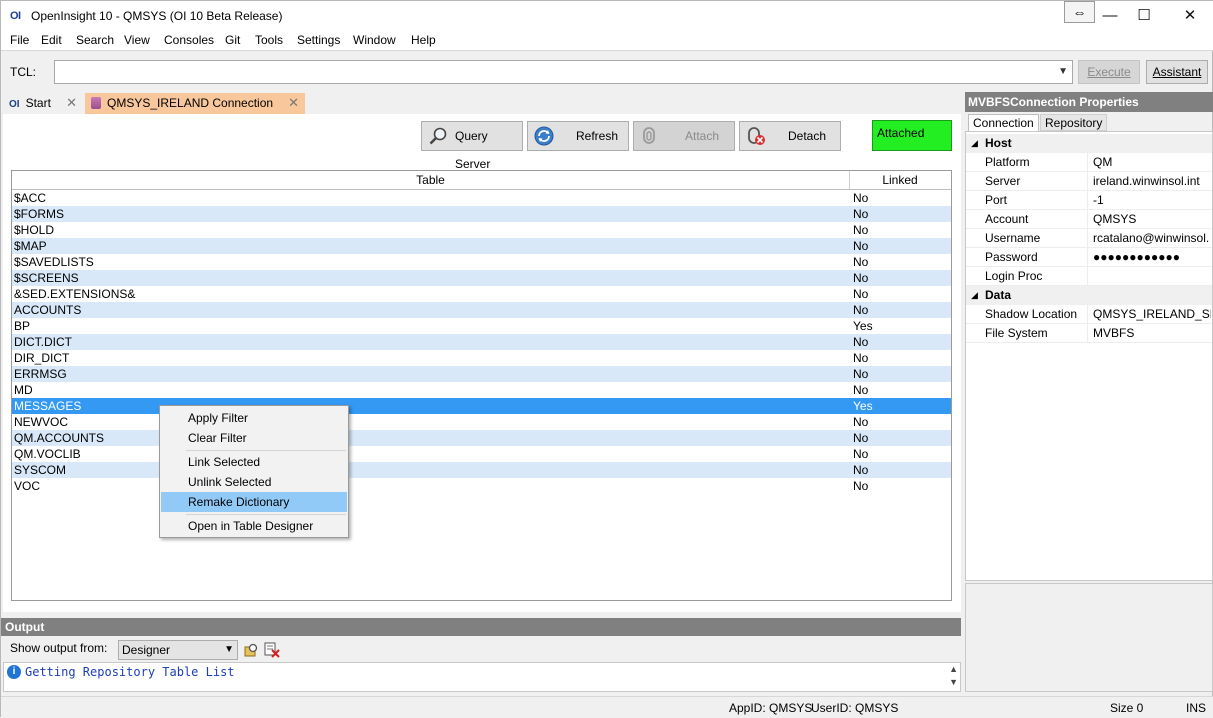 This screenshot has width=1213, height=718. Describe the element at coordinates (178, 650) in the screenshot. I see `output-source-select: Designer ▼` at that location.